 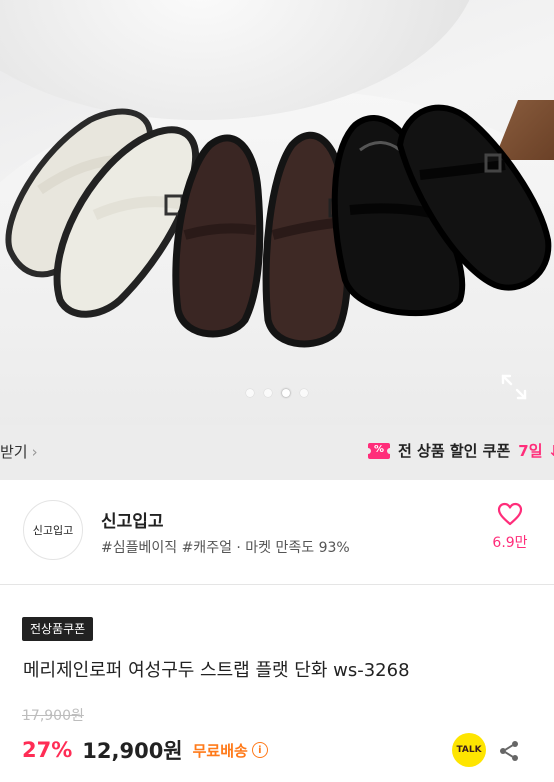 I want to click on coupon-badge: 전상품쿠폰, so click(x=58, y=629).